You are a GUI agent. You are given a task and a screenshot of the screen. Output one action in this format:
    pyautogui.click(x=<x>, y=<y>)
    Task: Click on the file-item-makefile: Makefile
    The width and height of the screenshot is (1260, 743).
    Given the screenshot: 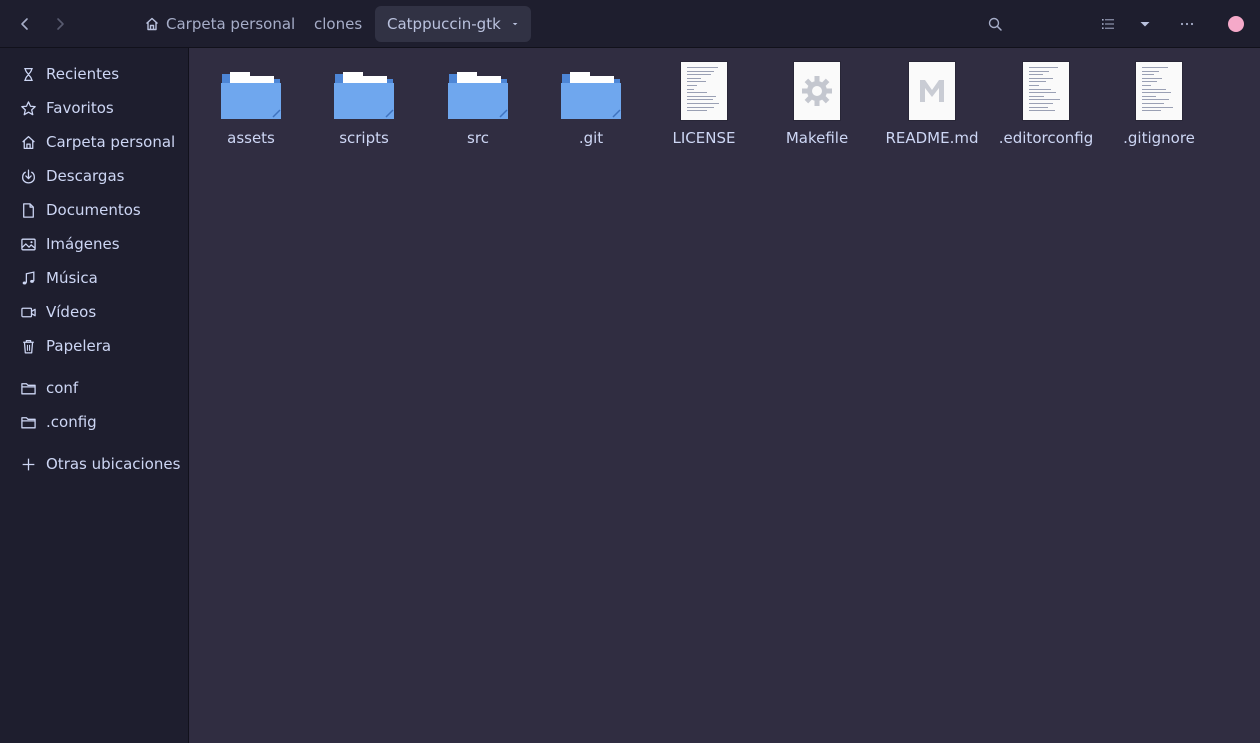 What is the action you would take?
    pyautogui.click(x=817, y=104)
    